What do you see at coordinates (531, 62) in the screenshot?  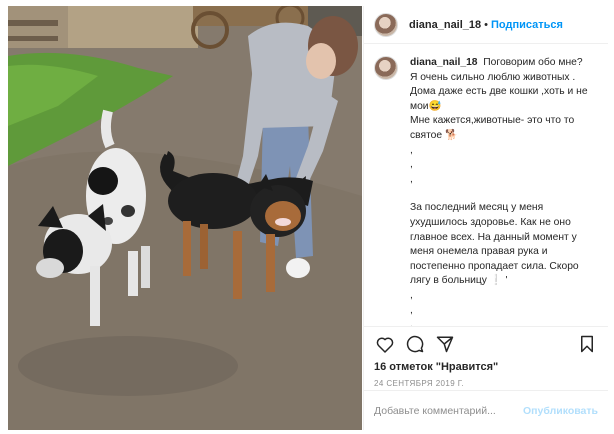 I see `caption-line: Поговорим обо мне?` at bounding box center [531, 62].